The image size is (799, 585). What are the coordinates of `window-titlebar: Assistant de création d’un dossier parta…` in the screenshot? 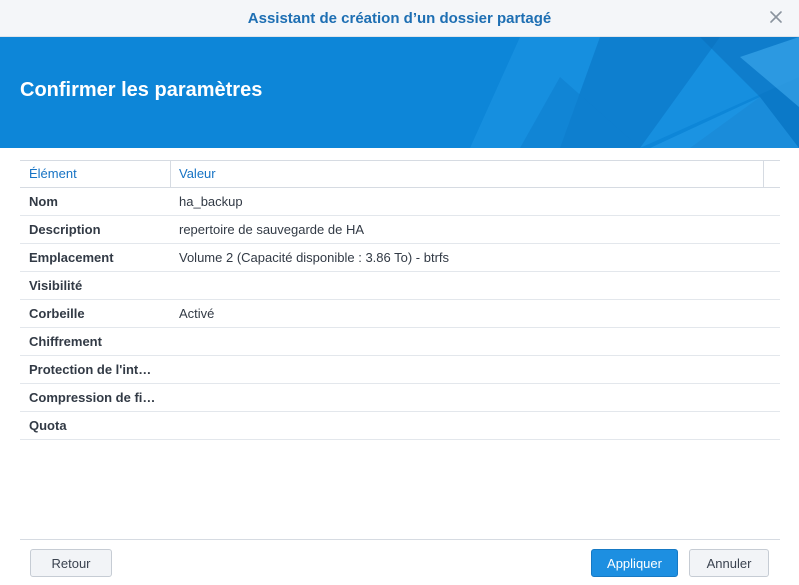 It's located at (399, 18).